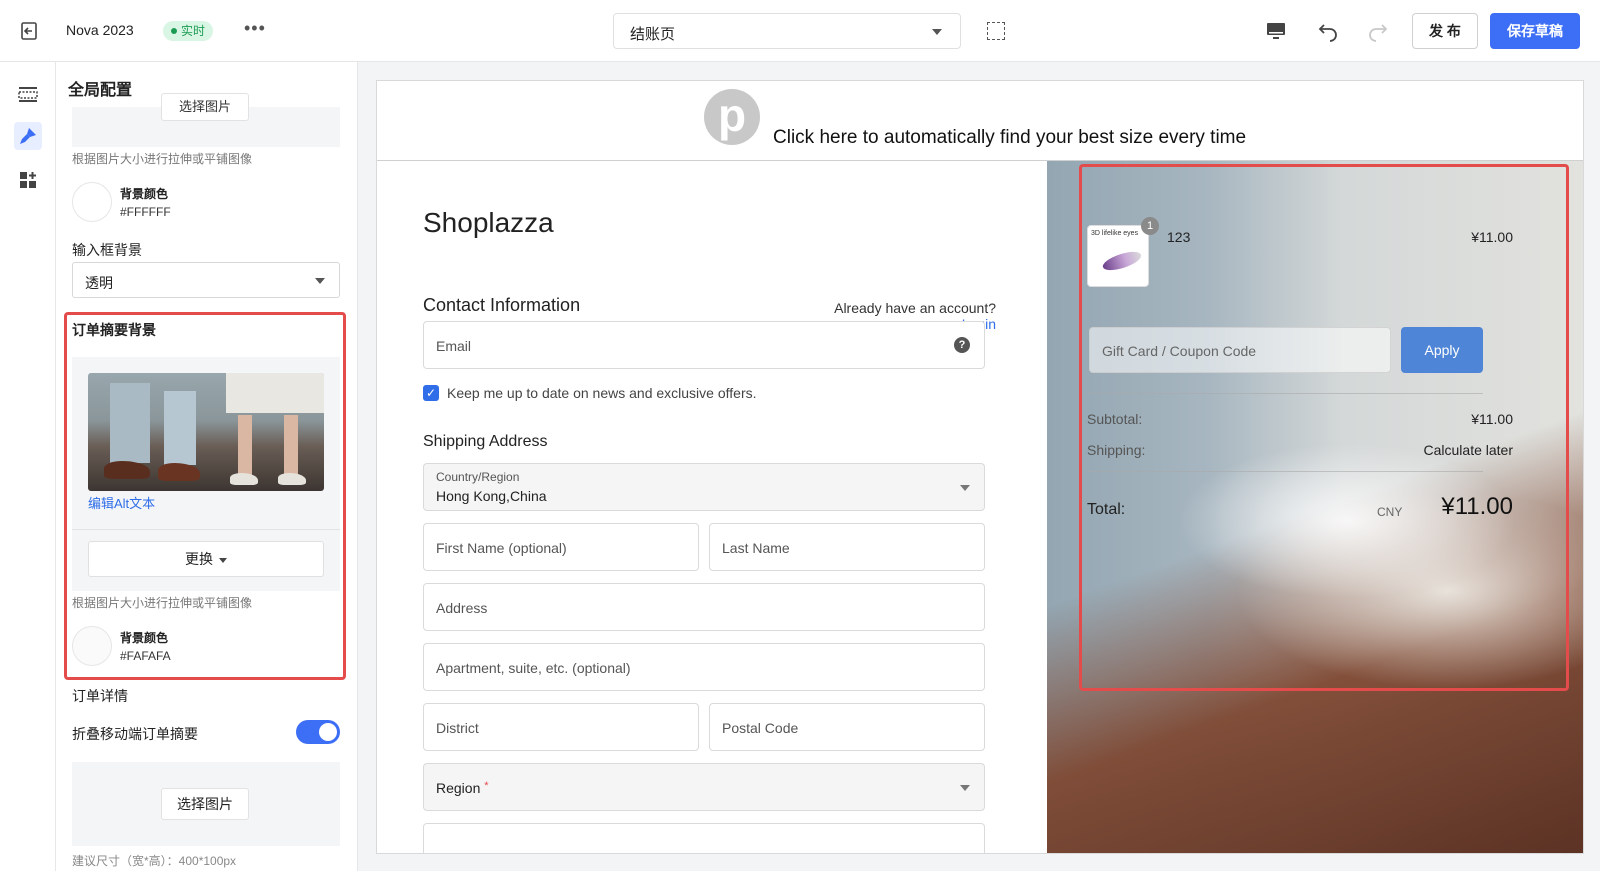 The height and width of the screenshot is (871, 1600). Describe the element at coordinates (847, 727) in the screenshot. I see `postal-code-input: Postal Code` at that location.